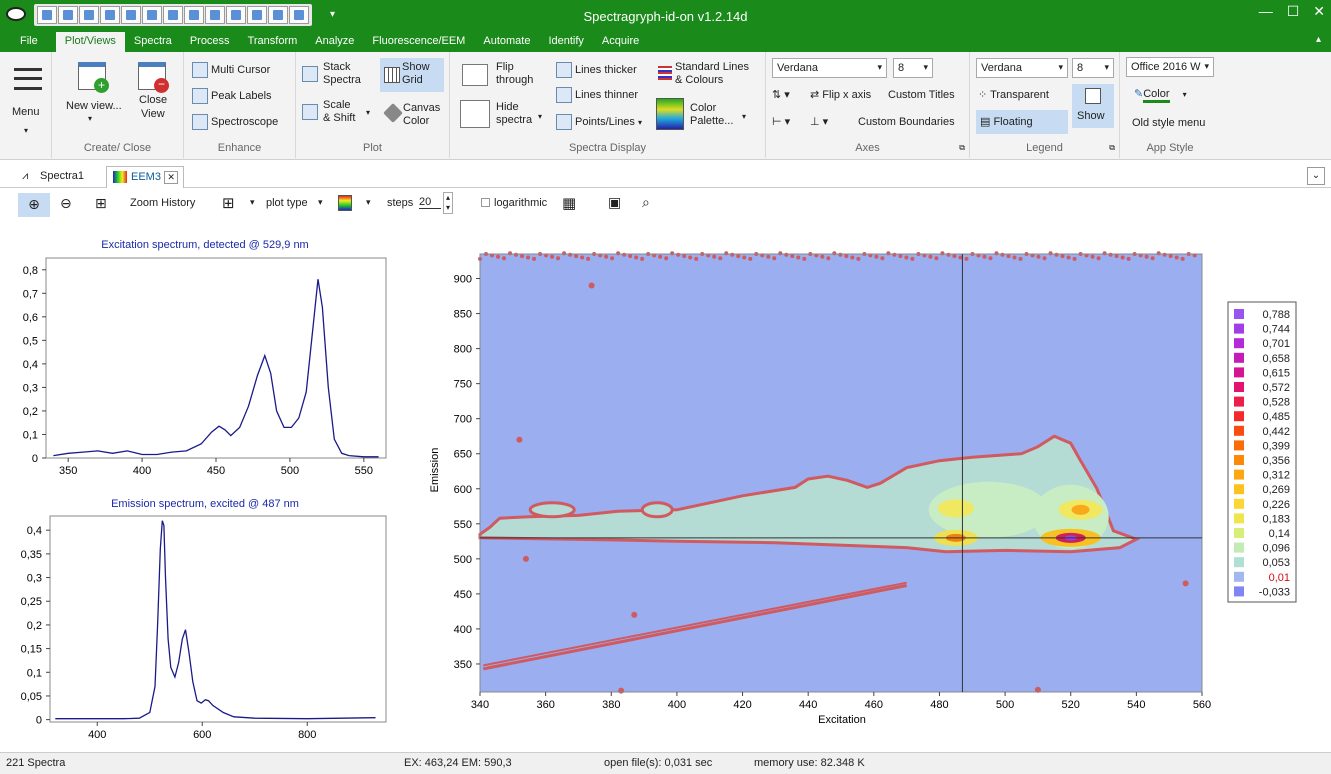  I want to click on tab-spectra1: ⩘ Spectra1, so click(53, 177).